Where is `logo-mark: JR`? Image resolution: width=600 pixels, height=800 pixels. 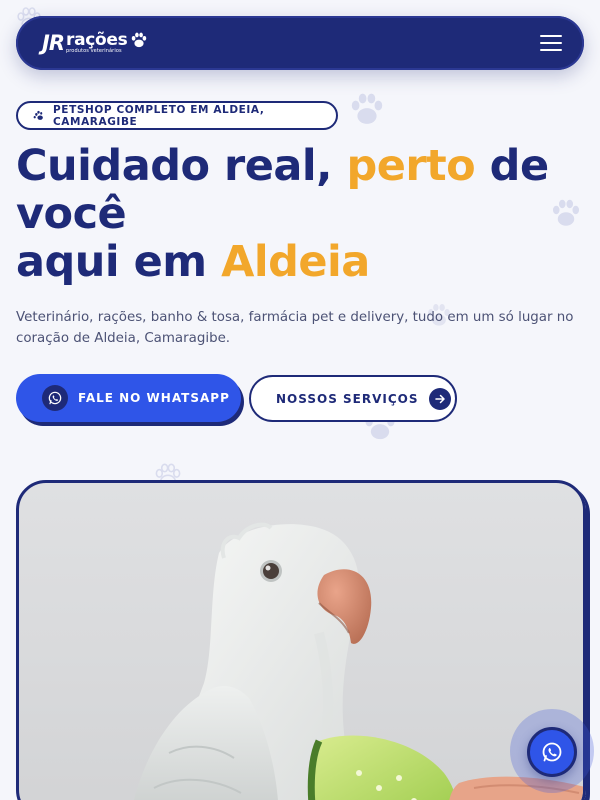 logo-mark: JR is located at coordinates (53, 42).